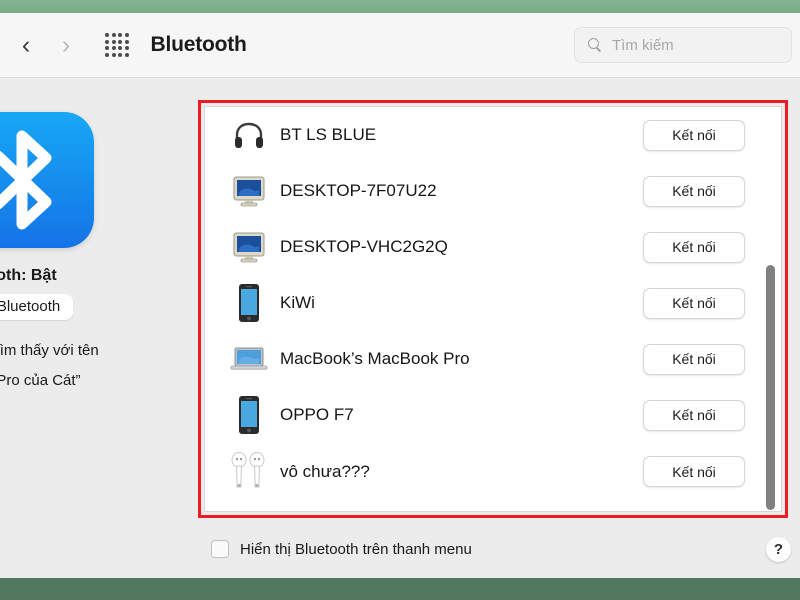 This screenshot has width=800, height=600. Describe the element at coordinates (249, 135) in the screenshot. I see `headphones-icon` at that location.